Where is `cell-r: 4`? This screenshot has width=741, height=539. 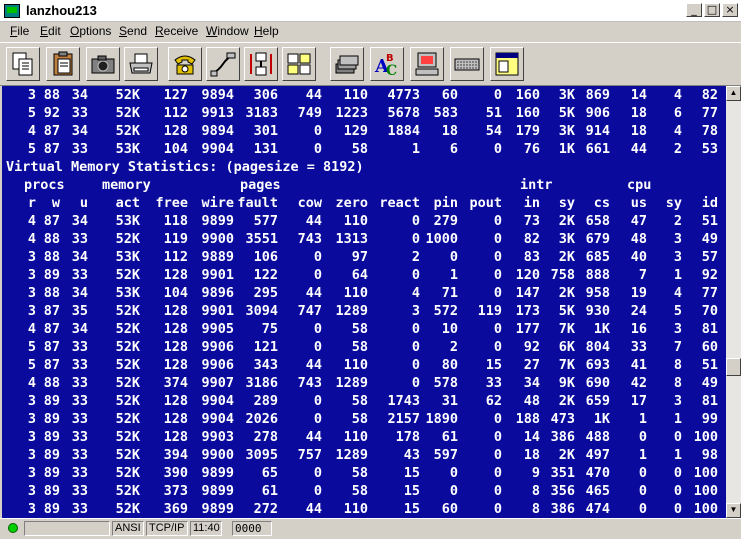
cell-r: 4 is located at coordinates (31, 221).